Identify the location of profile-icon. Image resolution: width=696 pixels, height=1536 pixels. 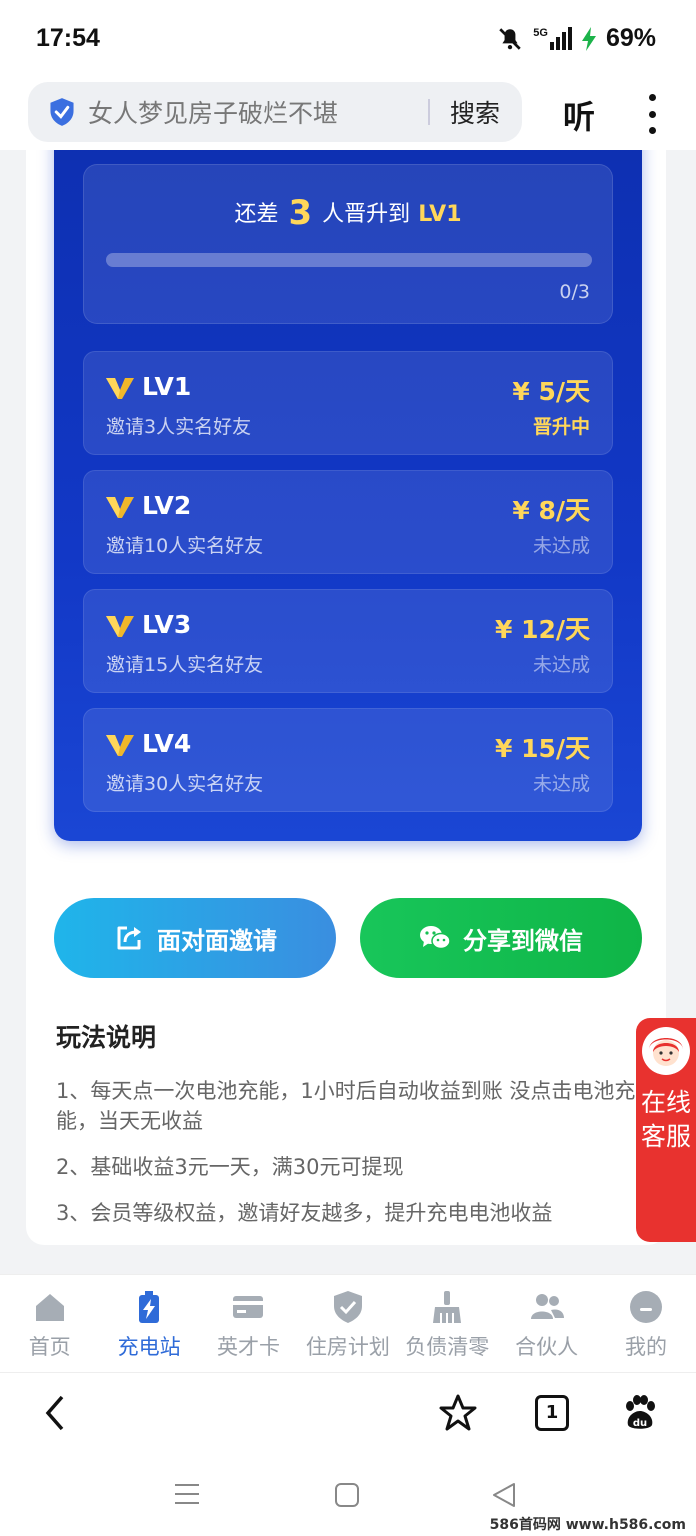
(646, 1307).